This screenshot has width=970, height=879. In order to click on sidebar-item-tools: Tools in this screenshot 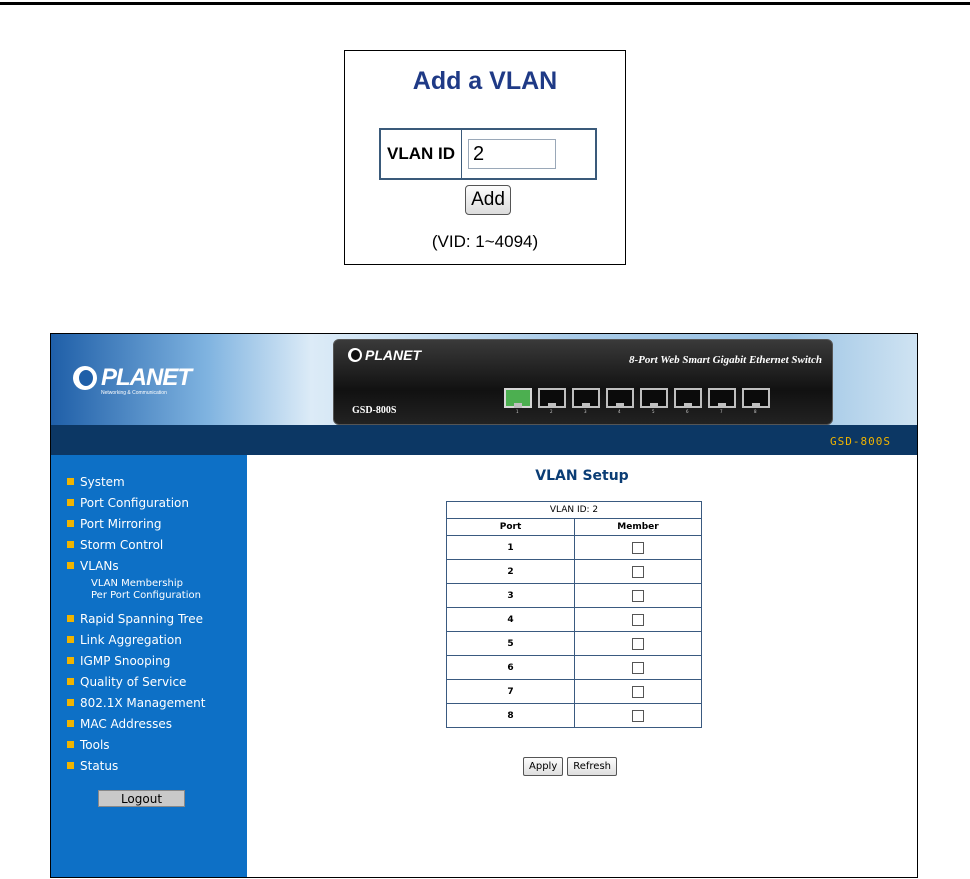, I will do `click(136, 744)`.